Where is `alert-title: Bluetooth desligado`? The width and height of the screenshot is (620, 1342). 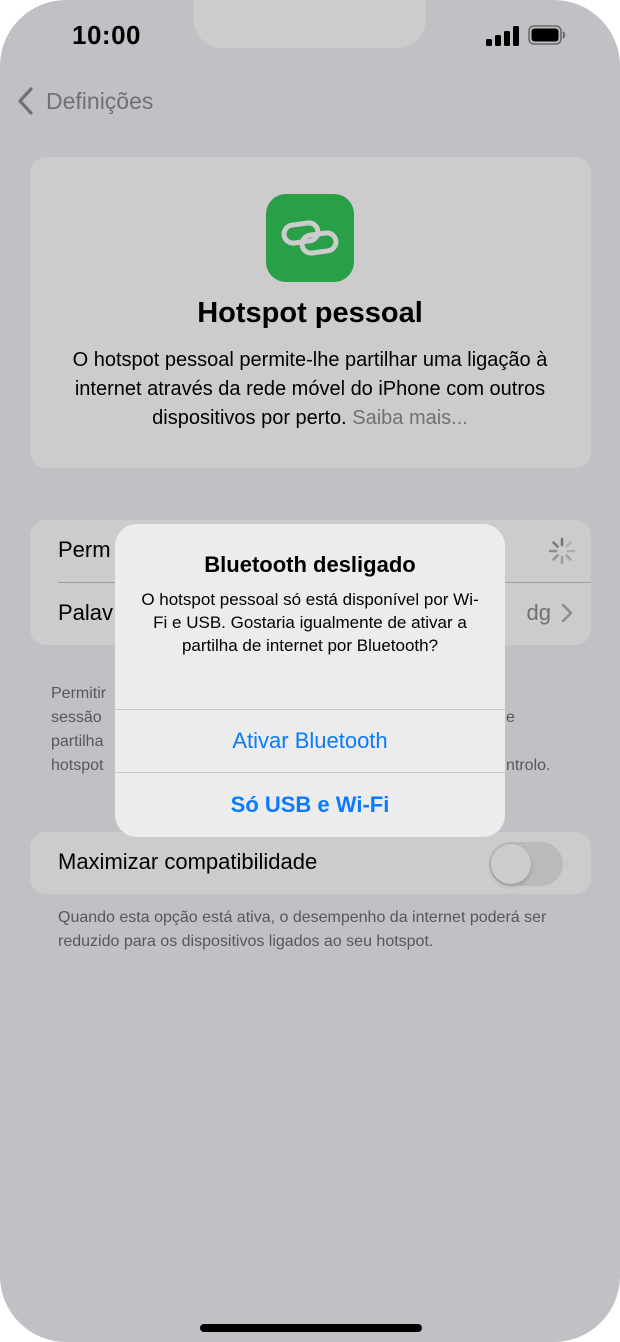 alert-title: Bluetooth desligado is located at coordinates (310, 564).